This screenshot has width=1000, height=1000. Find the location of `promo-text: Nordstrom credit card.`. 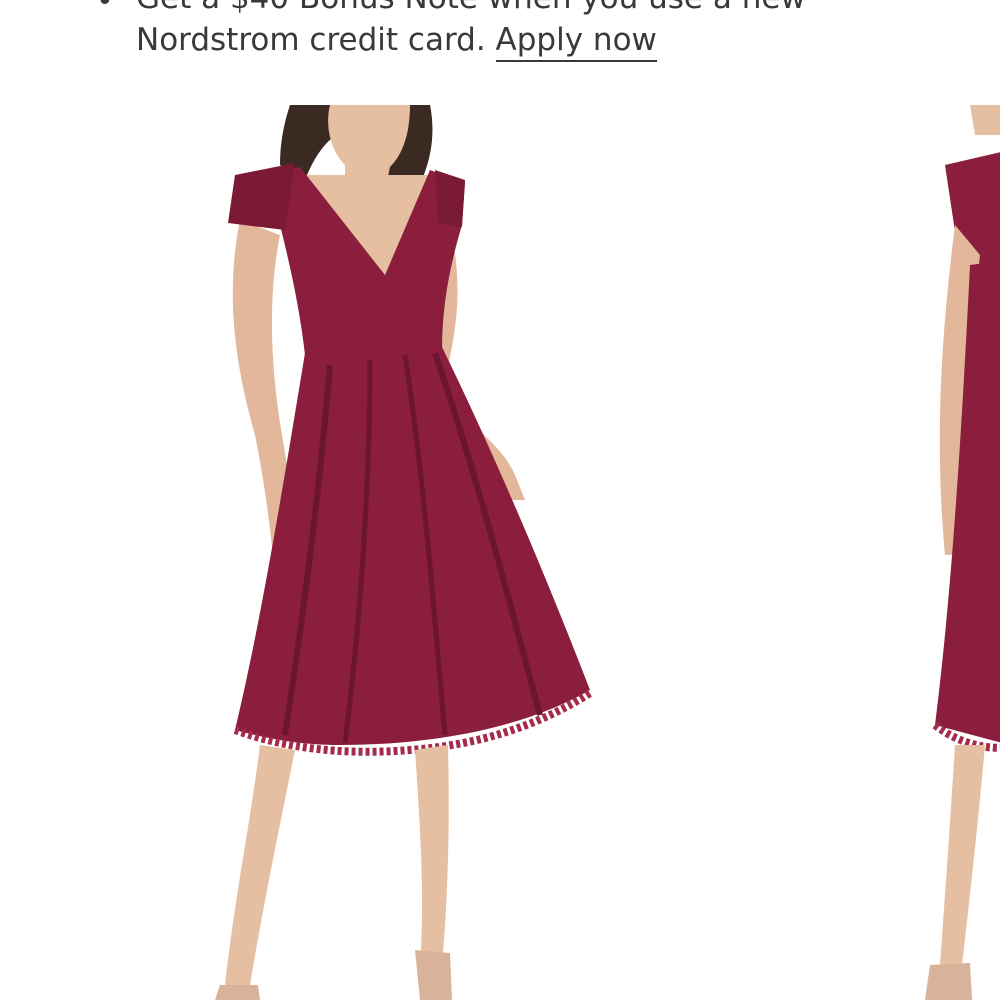

promo-text: Nordstrom credit card. is located at coordinates (311, 40).